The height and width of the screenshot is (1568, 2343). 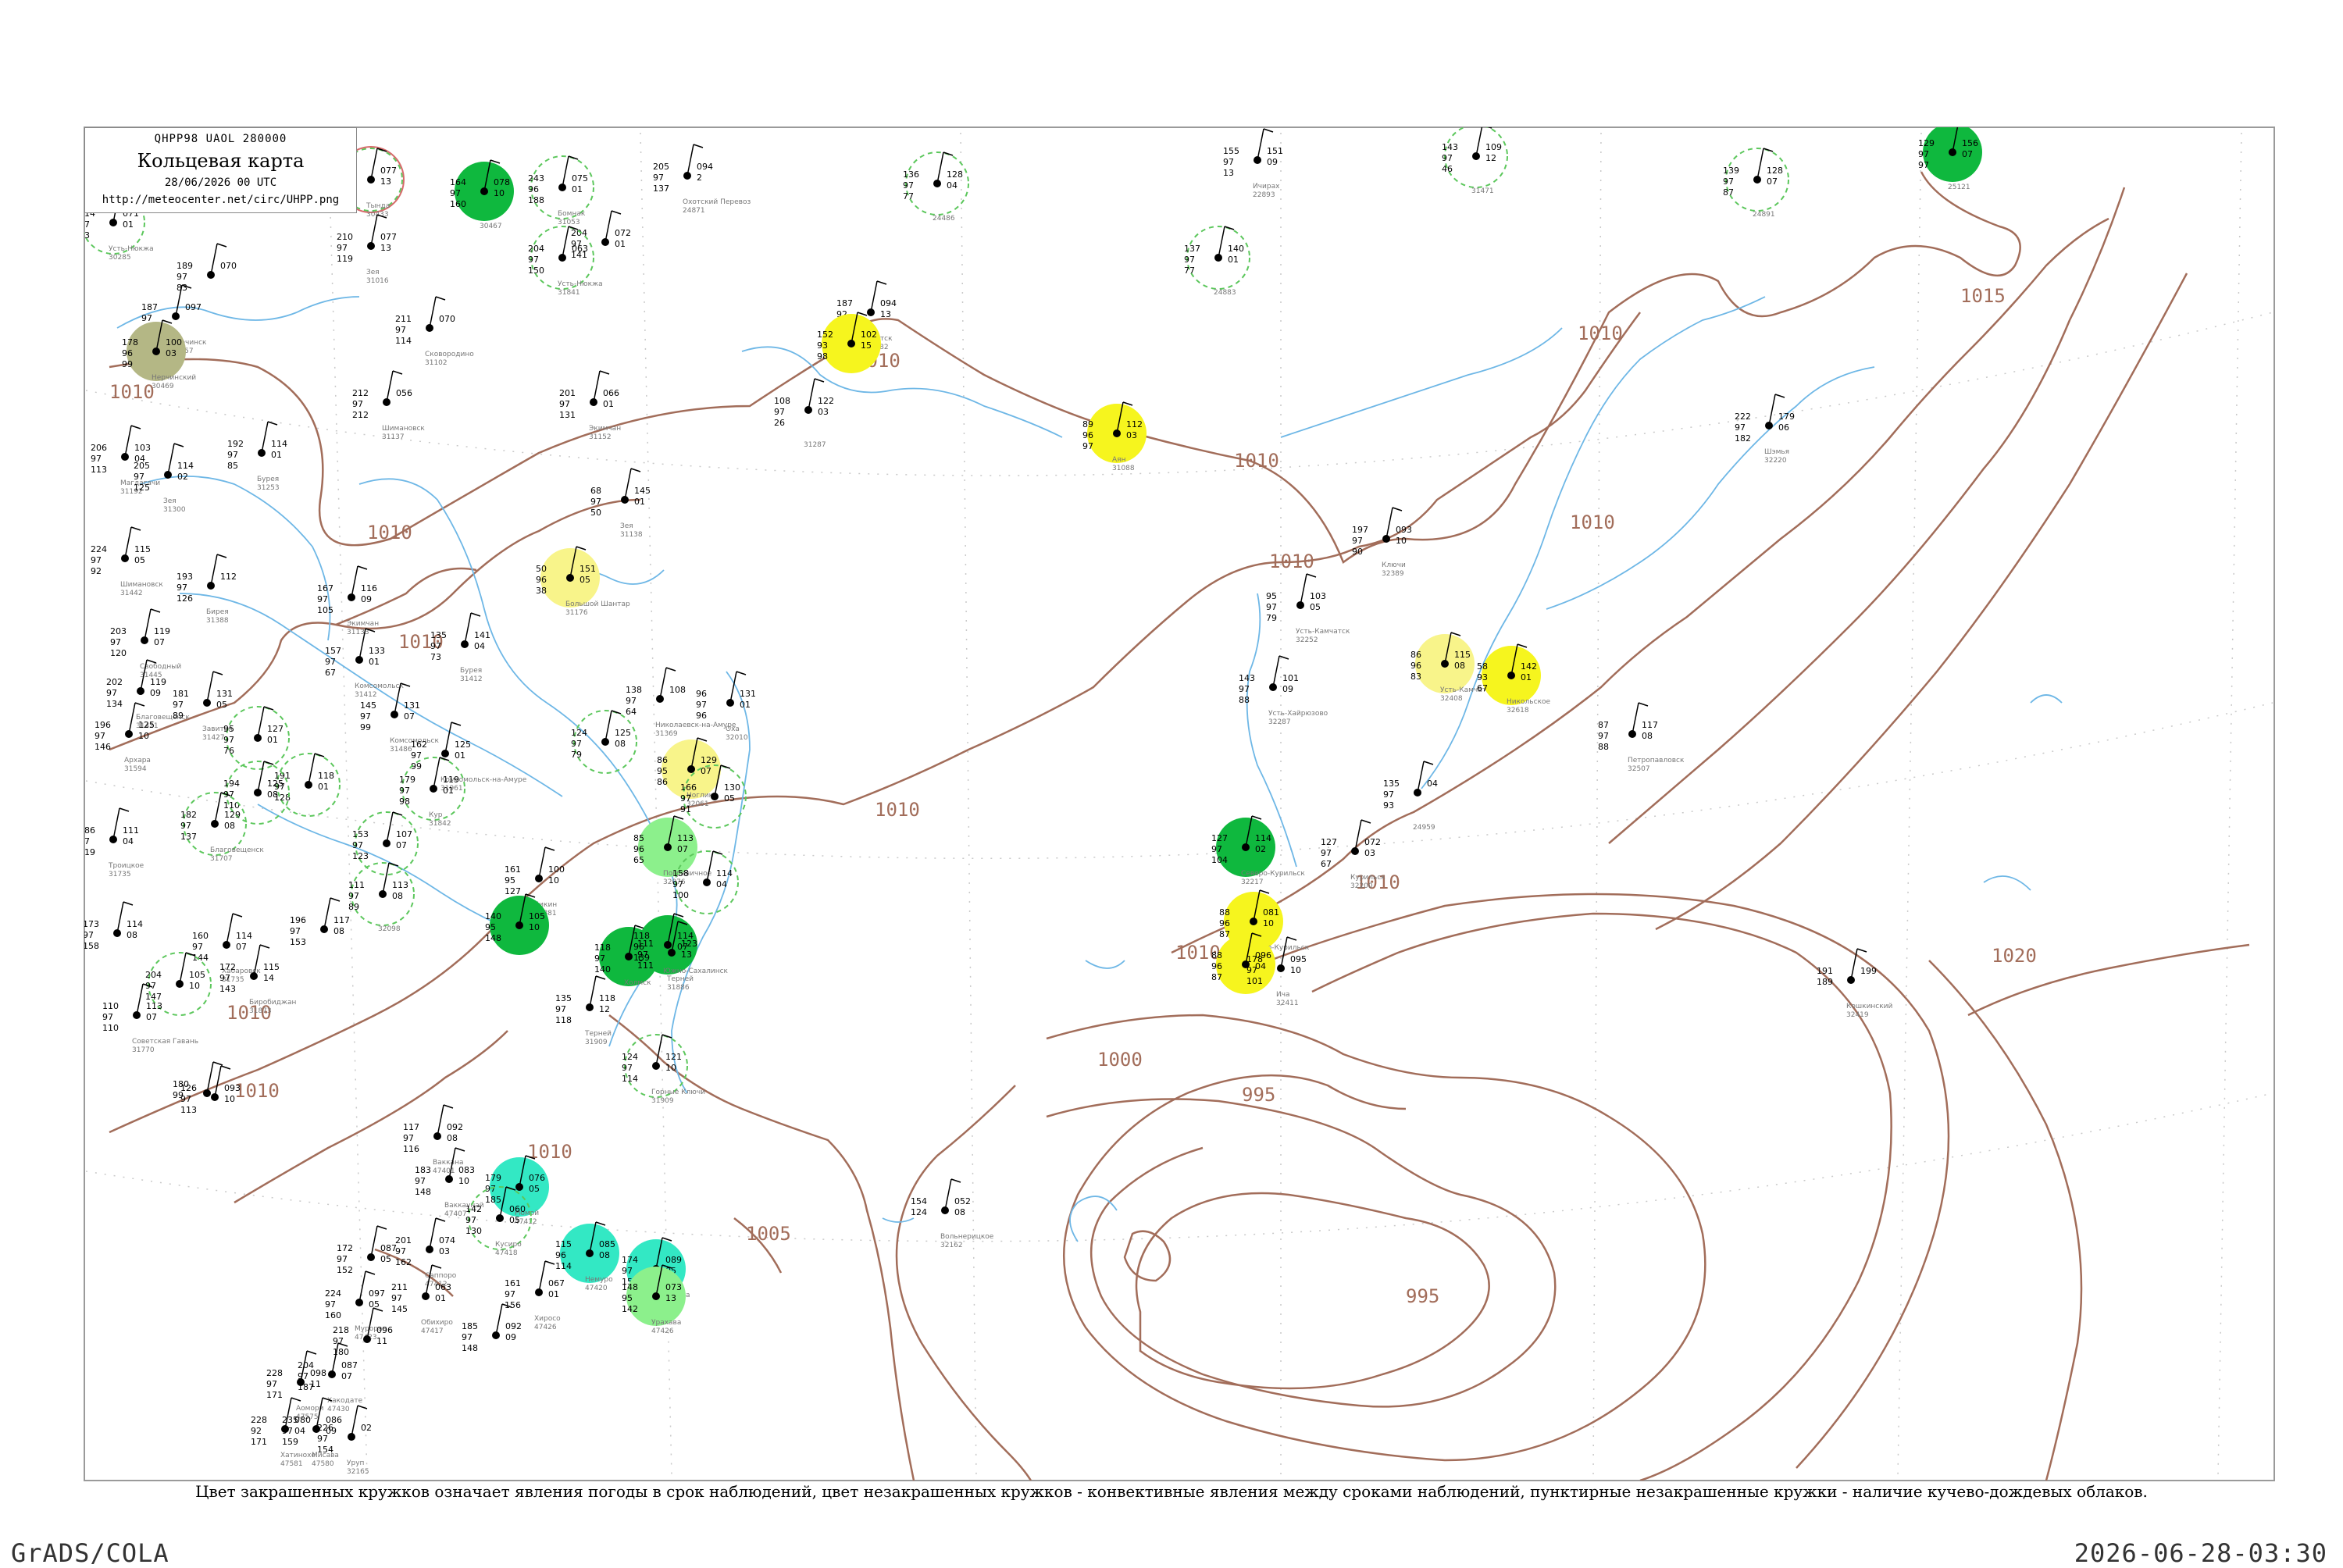 I want to click on station-value: 101, so click(x=1254, y=981).